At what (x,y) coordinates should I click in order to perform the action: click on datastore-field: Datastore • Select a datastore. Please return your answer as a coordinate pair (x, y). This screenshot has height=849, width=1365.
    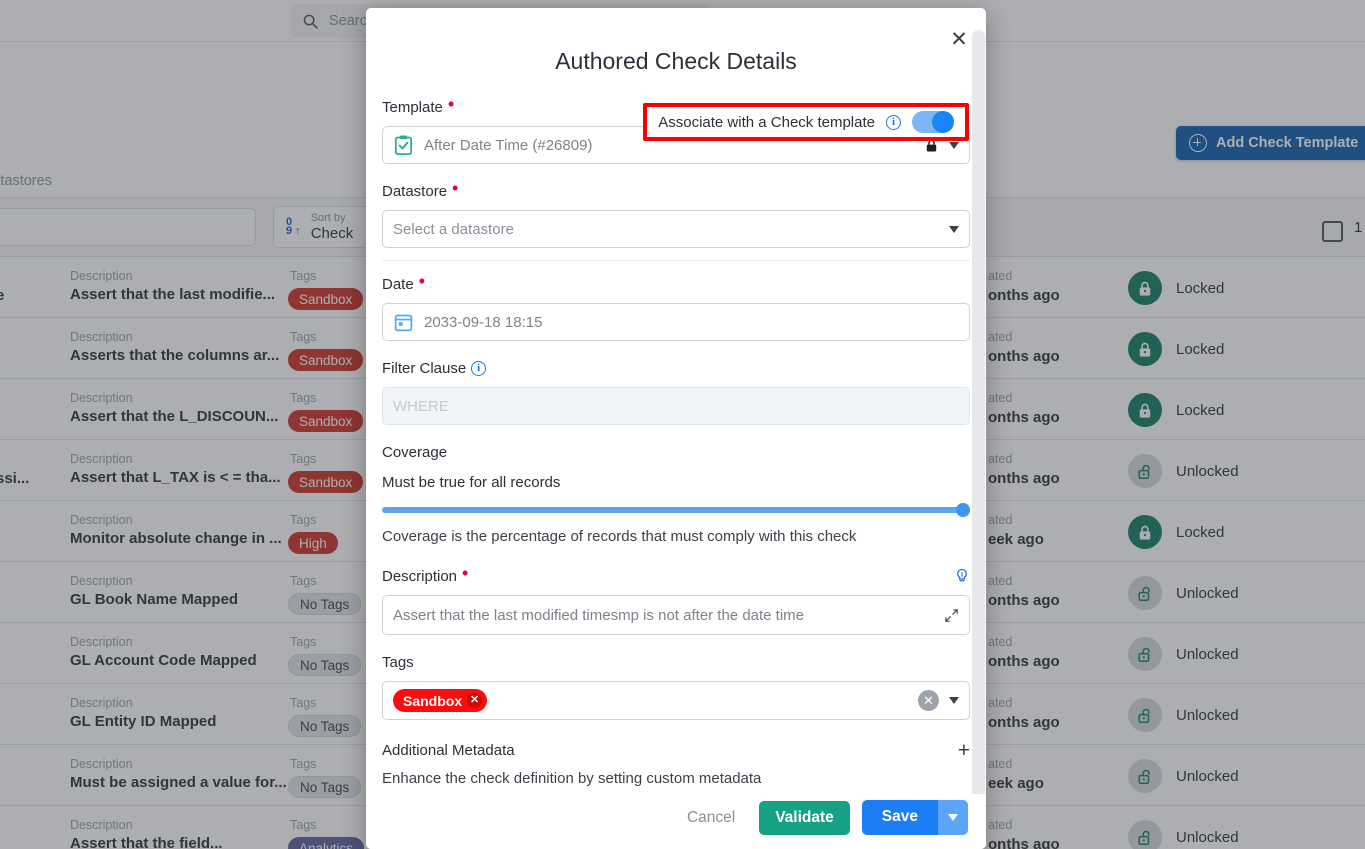
    Looking at the image, I should click on (676, 213).